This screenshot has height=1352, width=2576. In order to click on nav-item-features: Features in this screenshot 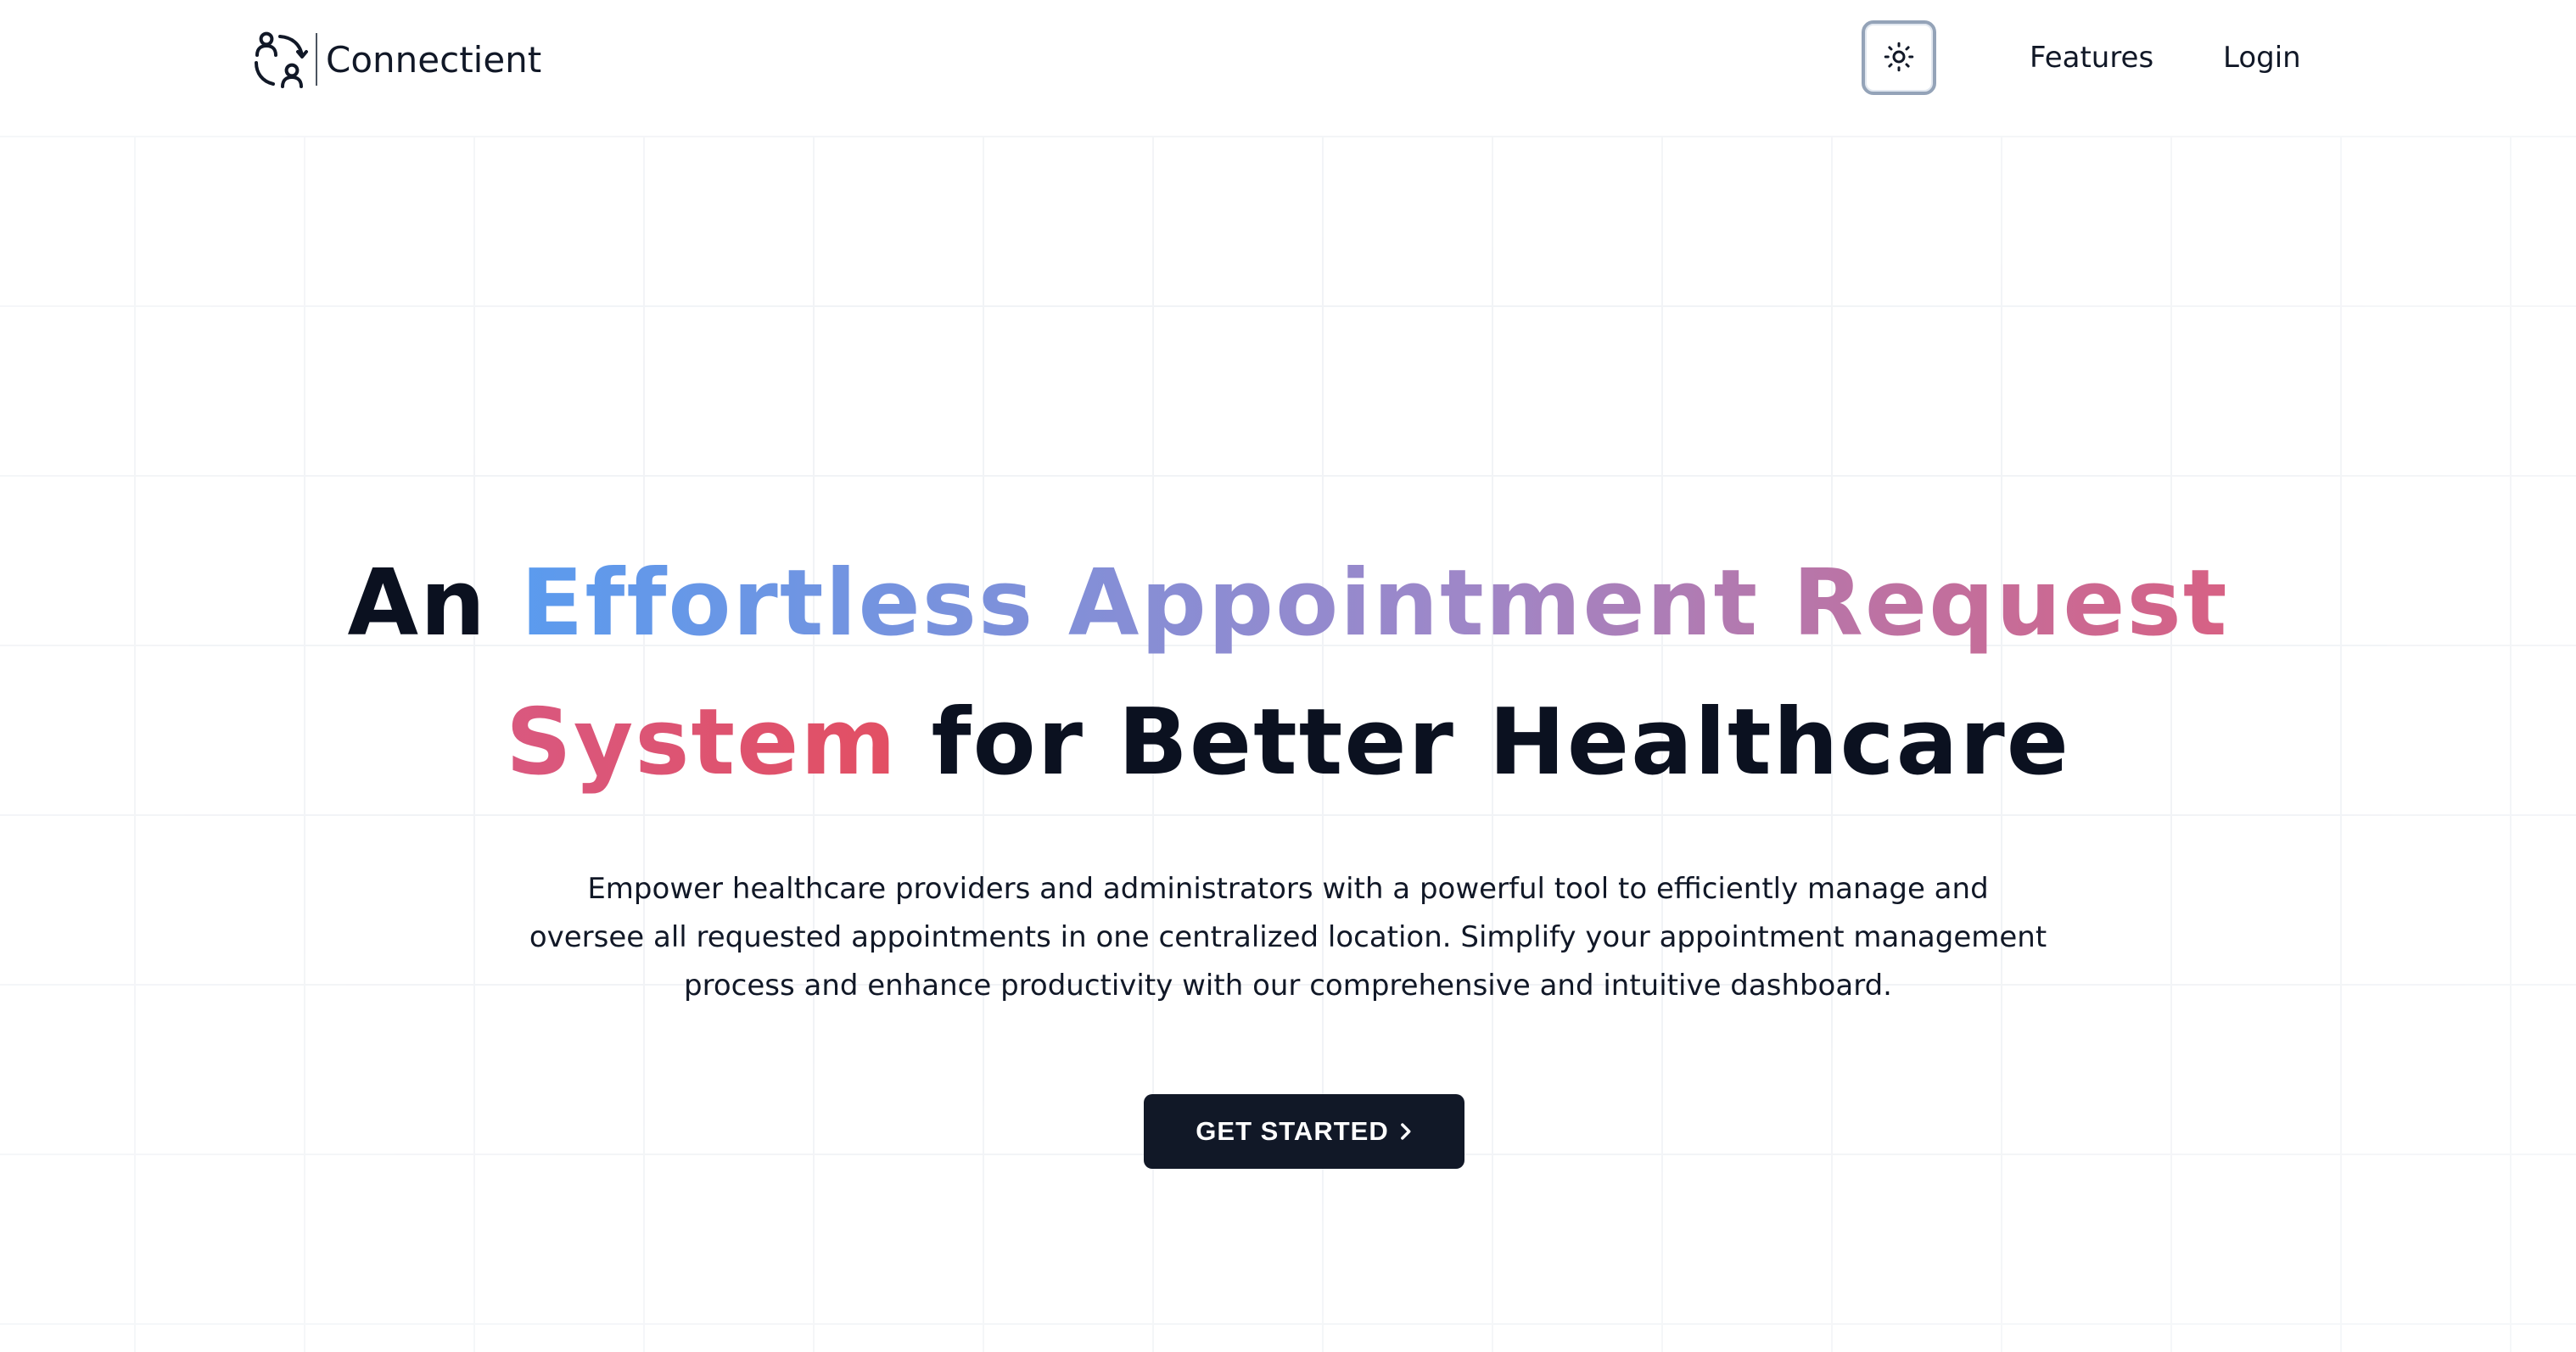, I will do `click(2092, 58)`.